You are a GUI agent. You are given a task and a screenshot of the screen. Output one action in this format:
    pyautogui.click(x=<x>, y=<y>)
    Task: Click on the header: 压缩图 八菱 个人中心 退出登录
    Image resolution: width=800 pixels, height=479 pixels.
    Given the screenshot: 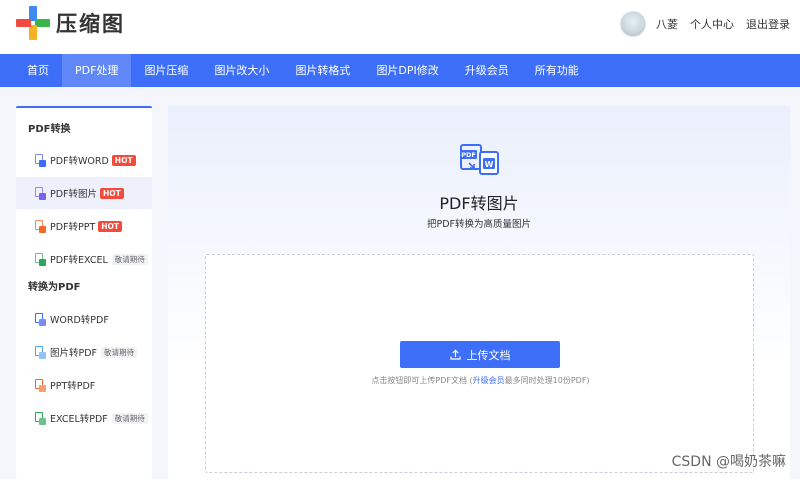 What is the action you would take?
    pyautogui.click(x=400, y=27)
    